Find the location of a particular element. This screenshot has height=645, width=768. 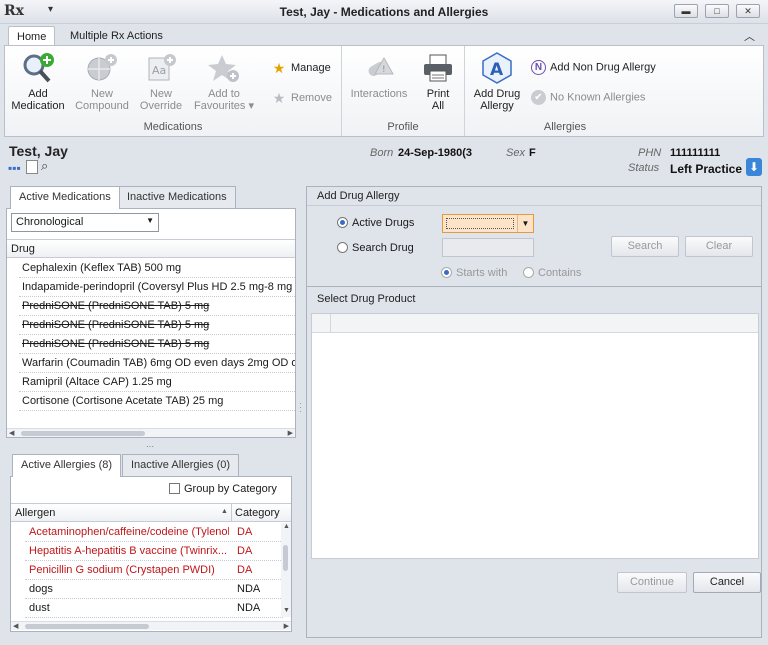

add-to-favourites-button: Add to Favourites ▾ is located at coordinates (224, 82).